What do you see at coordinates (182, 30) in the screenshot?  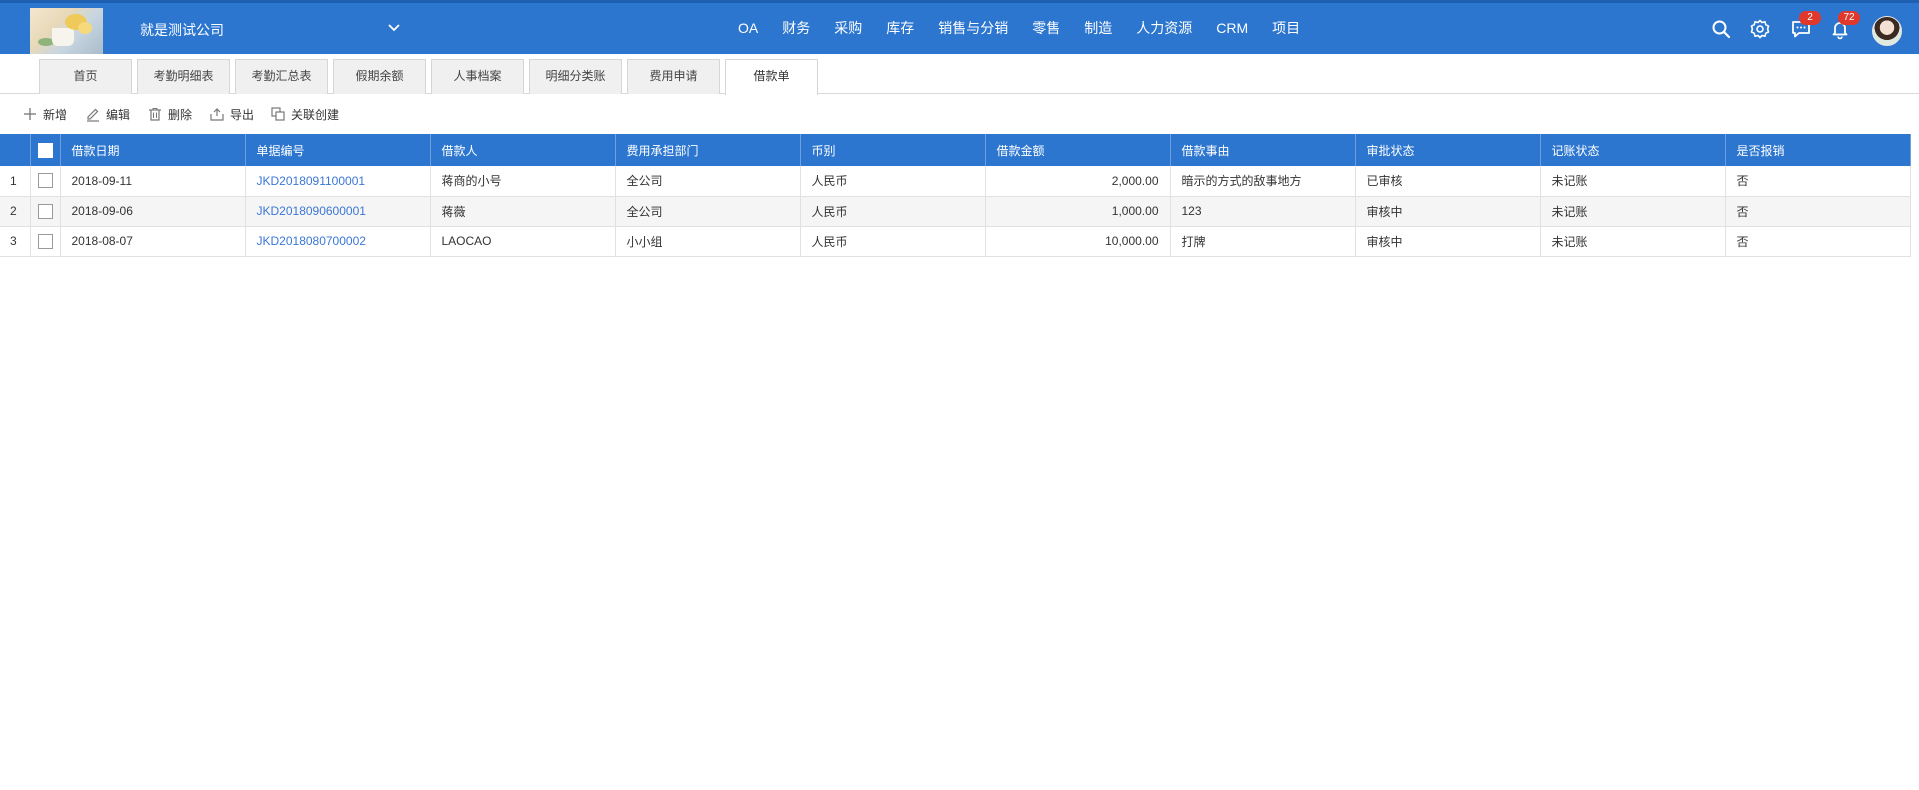 I see `company-name: 就是测试公司` at bounding box center [182, 30].